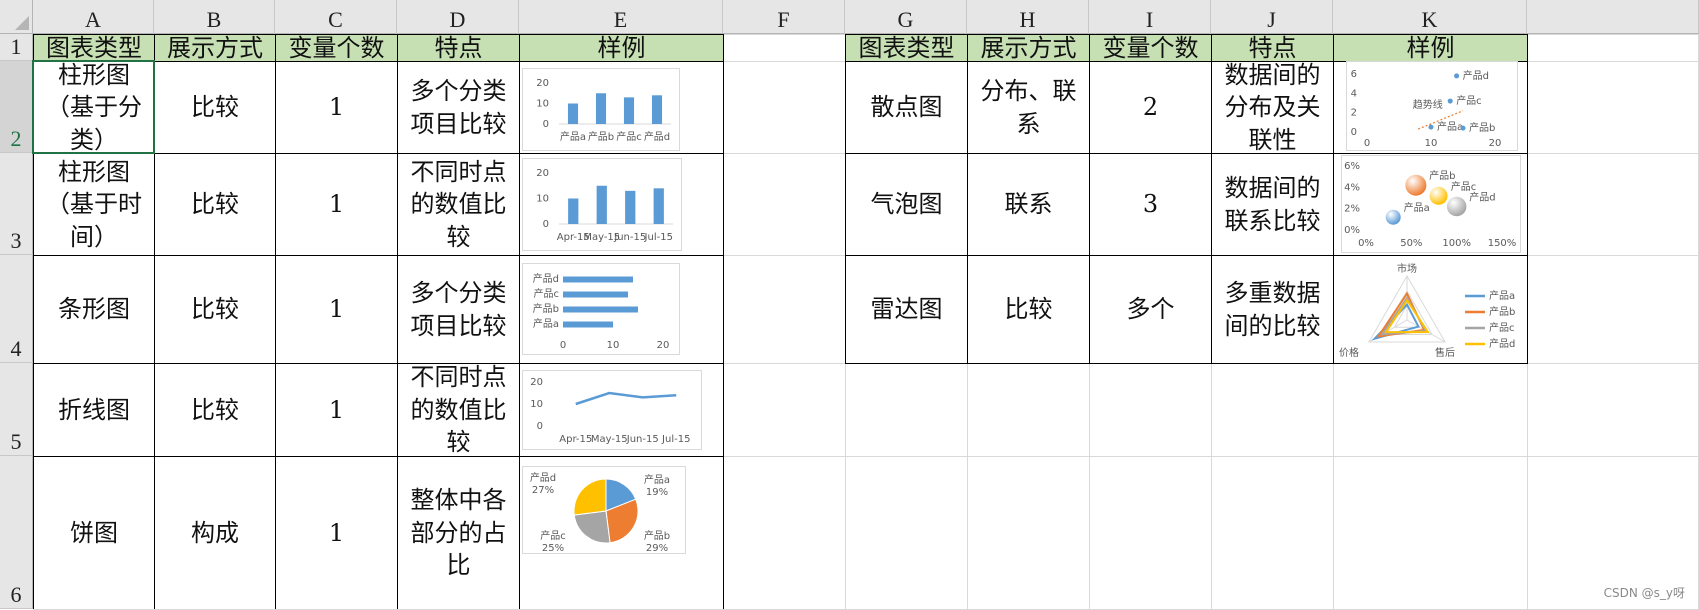 The height and width of the screenshot is (610, 1699). What do you see at coordinates (94, 107) in the screenshot?
I see `cell-A2: 柱形图（基于分类）` at bounding box center [94, 107].